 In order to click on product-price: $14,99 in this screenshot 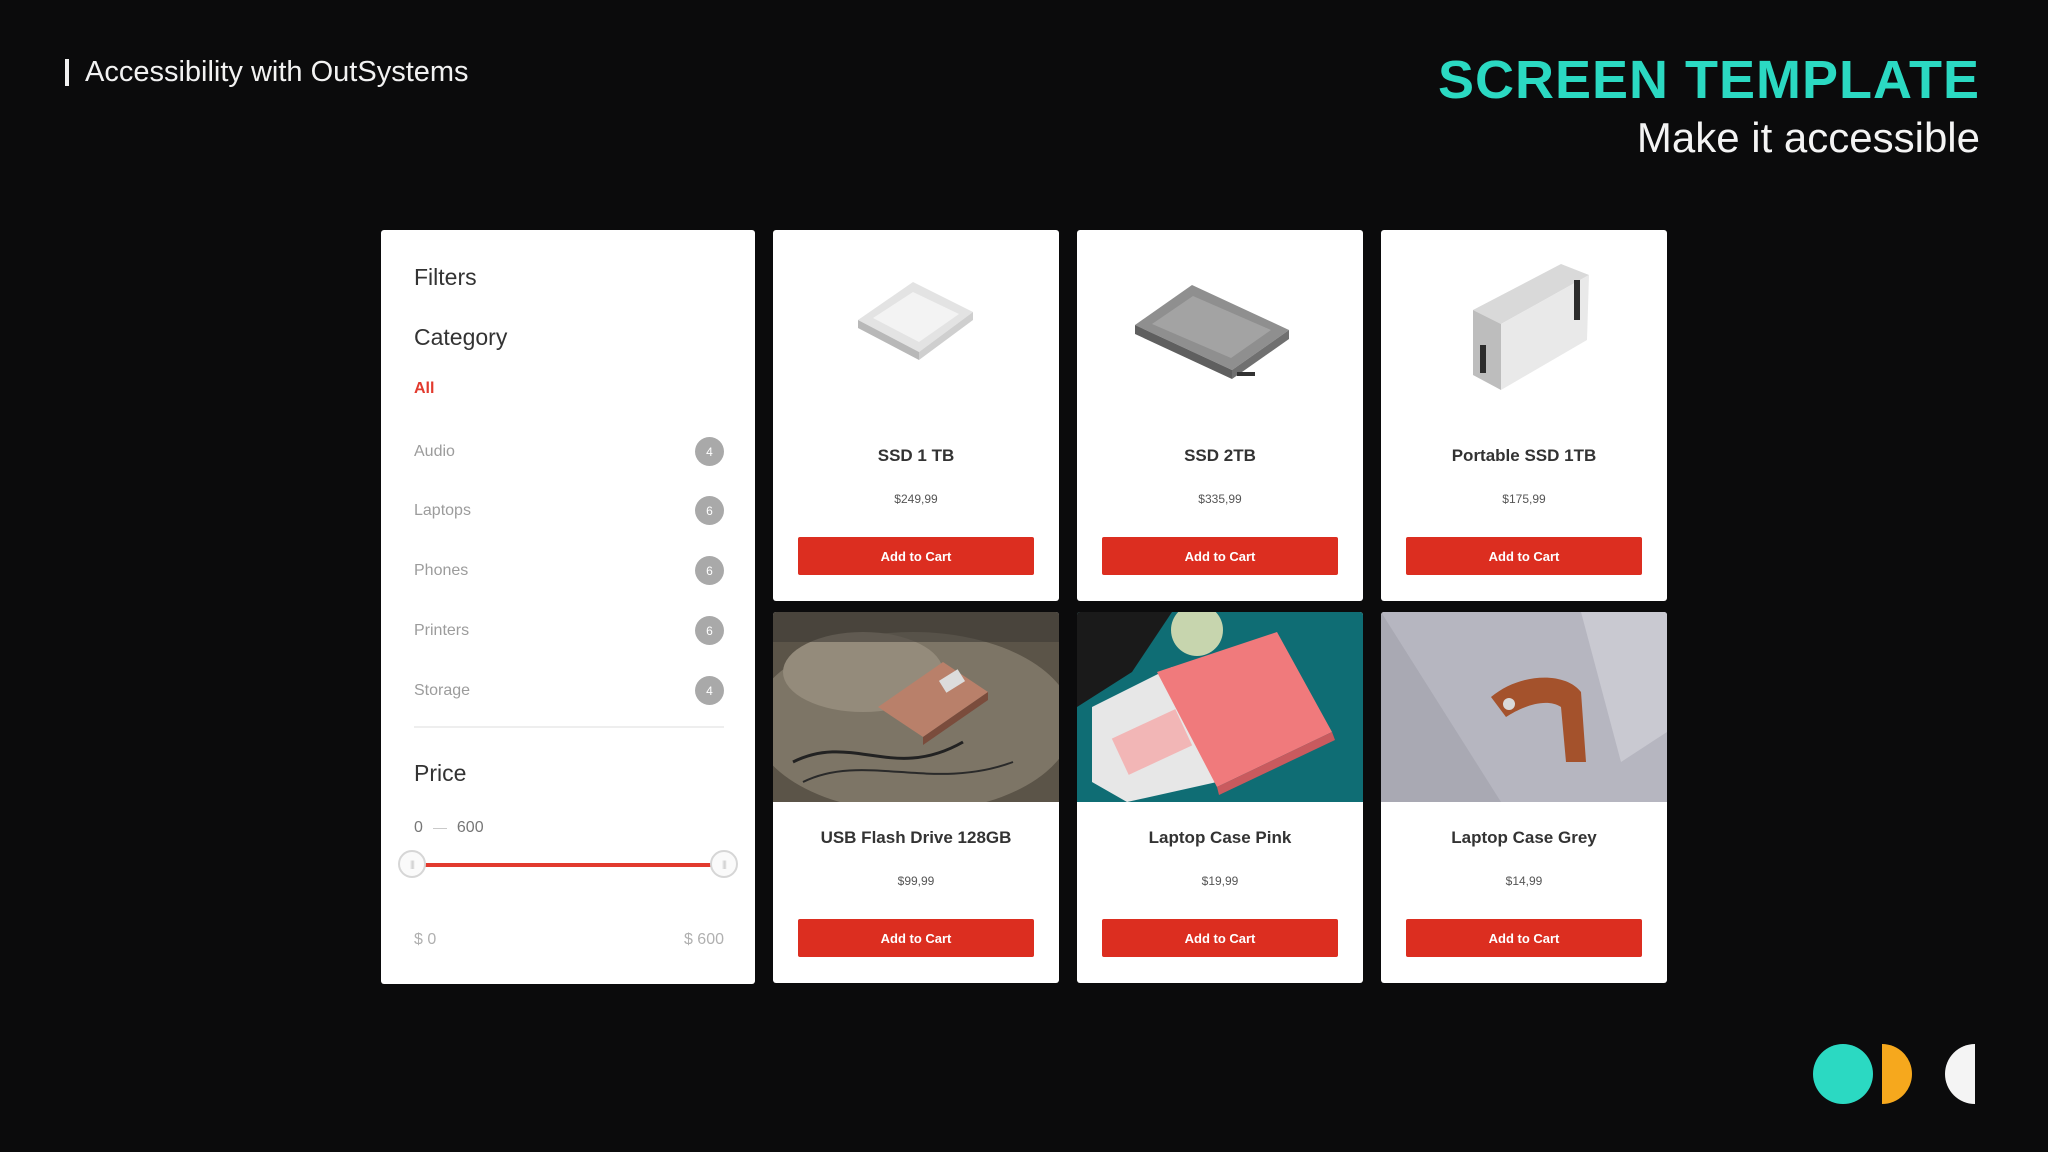, I will do `click(1524, 881)`.